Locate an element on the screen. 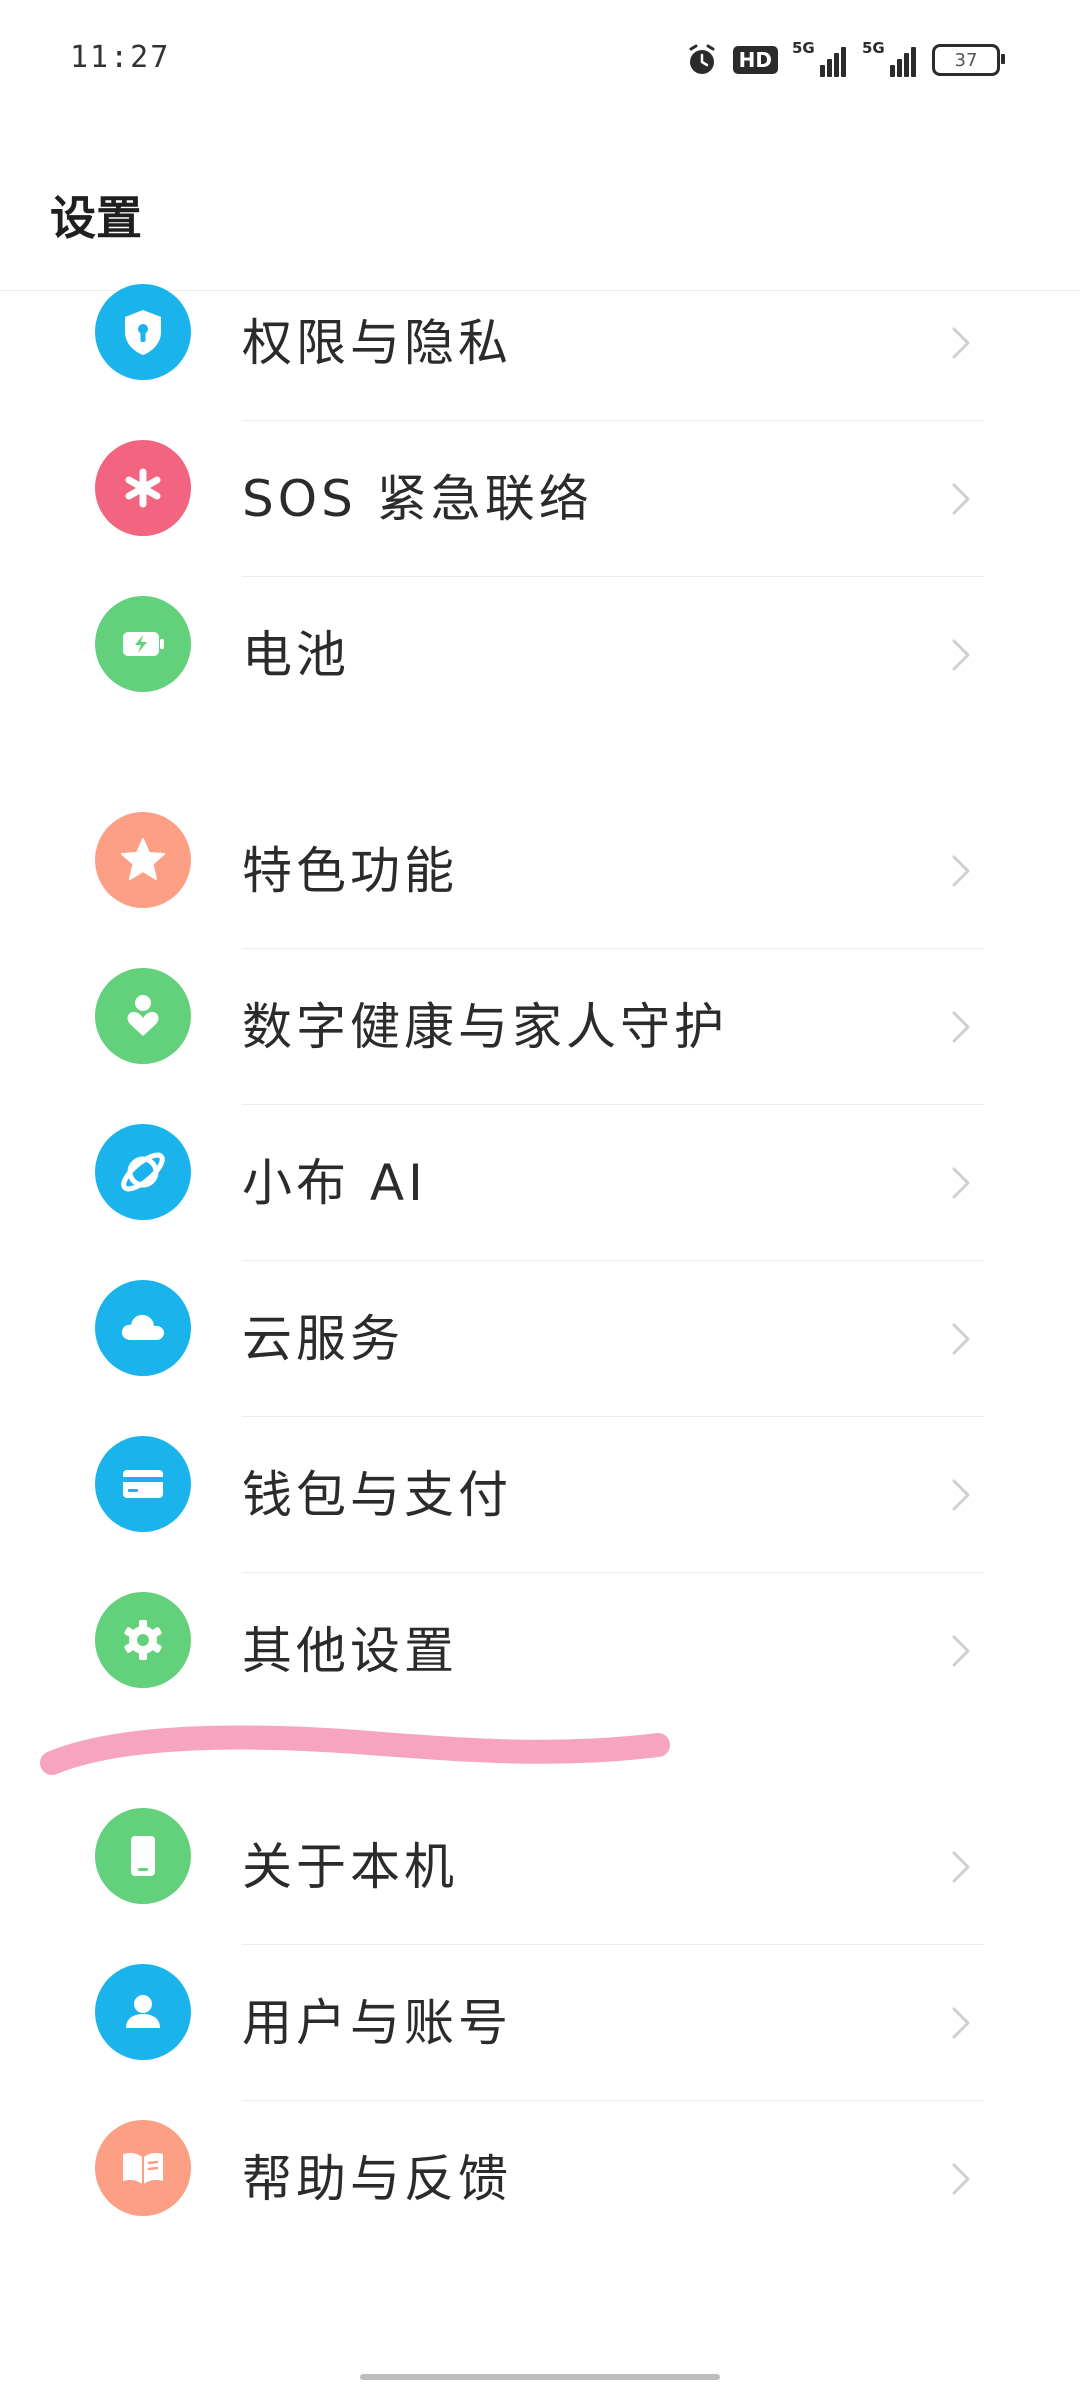 This screenshot has height=2382, width=1080. settings-item-about-phone: 关于本机 is located at coordinates (540, 1867).